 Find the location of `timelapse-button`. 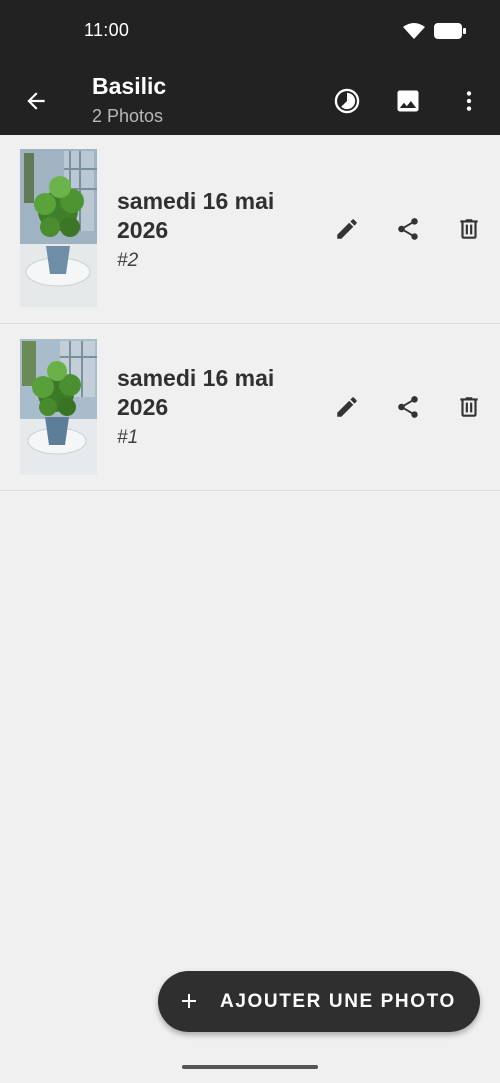

timelapse-button is located at coordinates (347, 101).